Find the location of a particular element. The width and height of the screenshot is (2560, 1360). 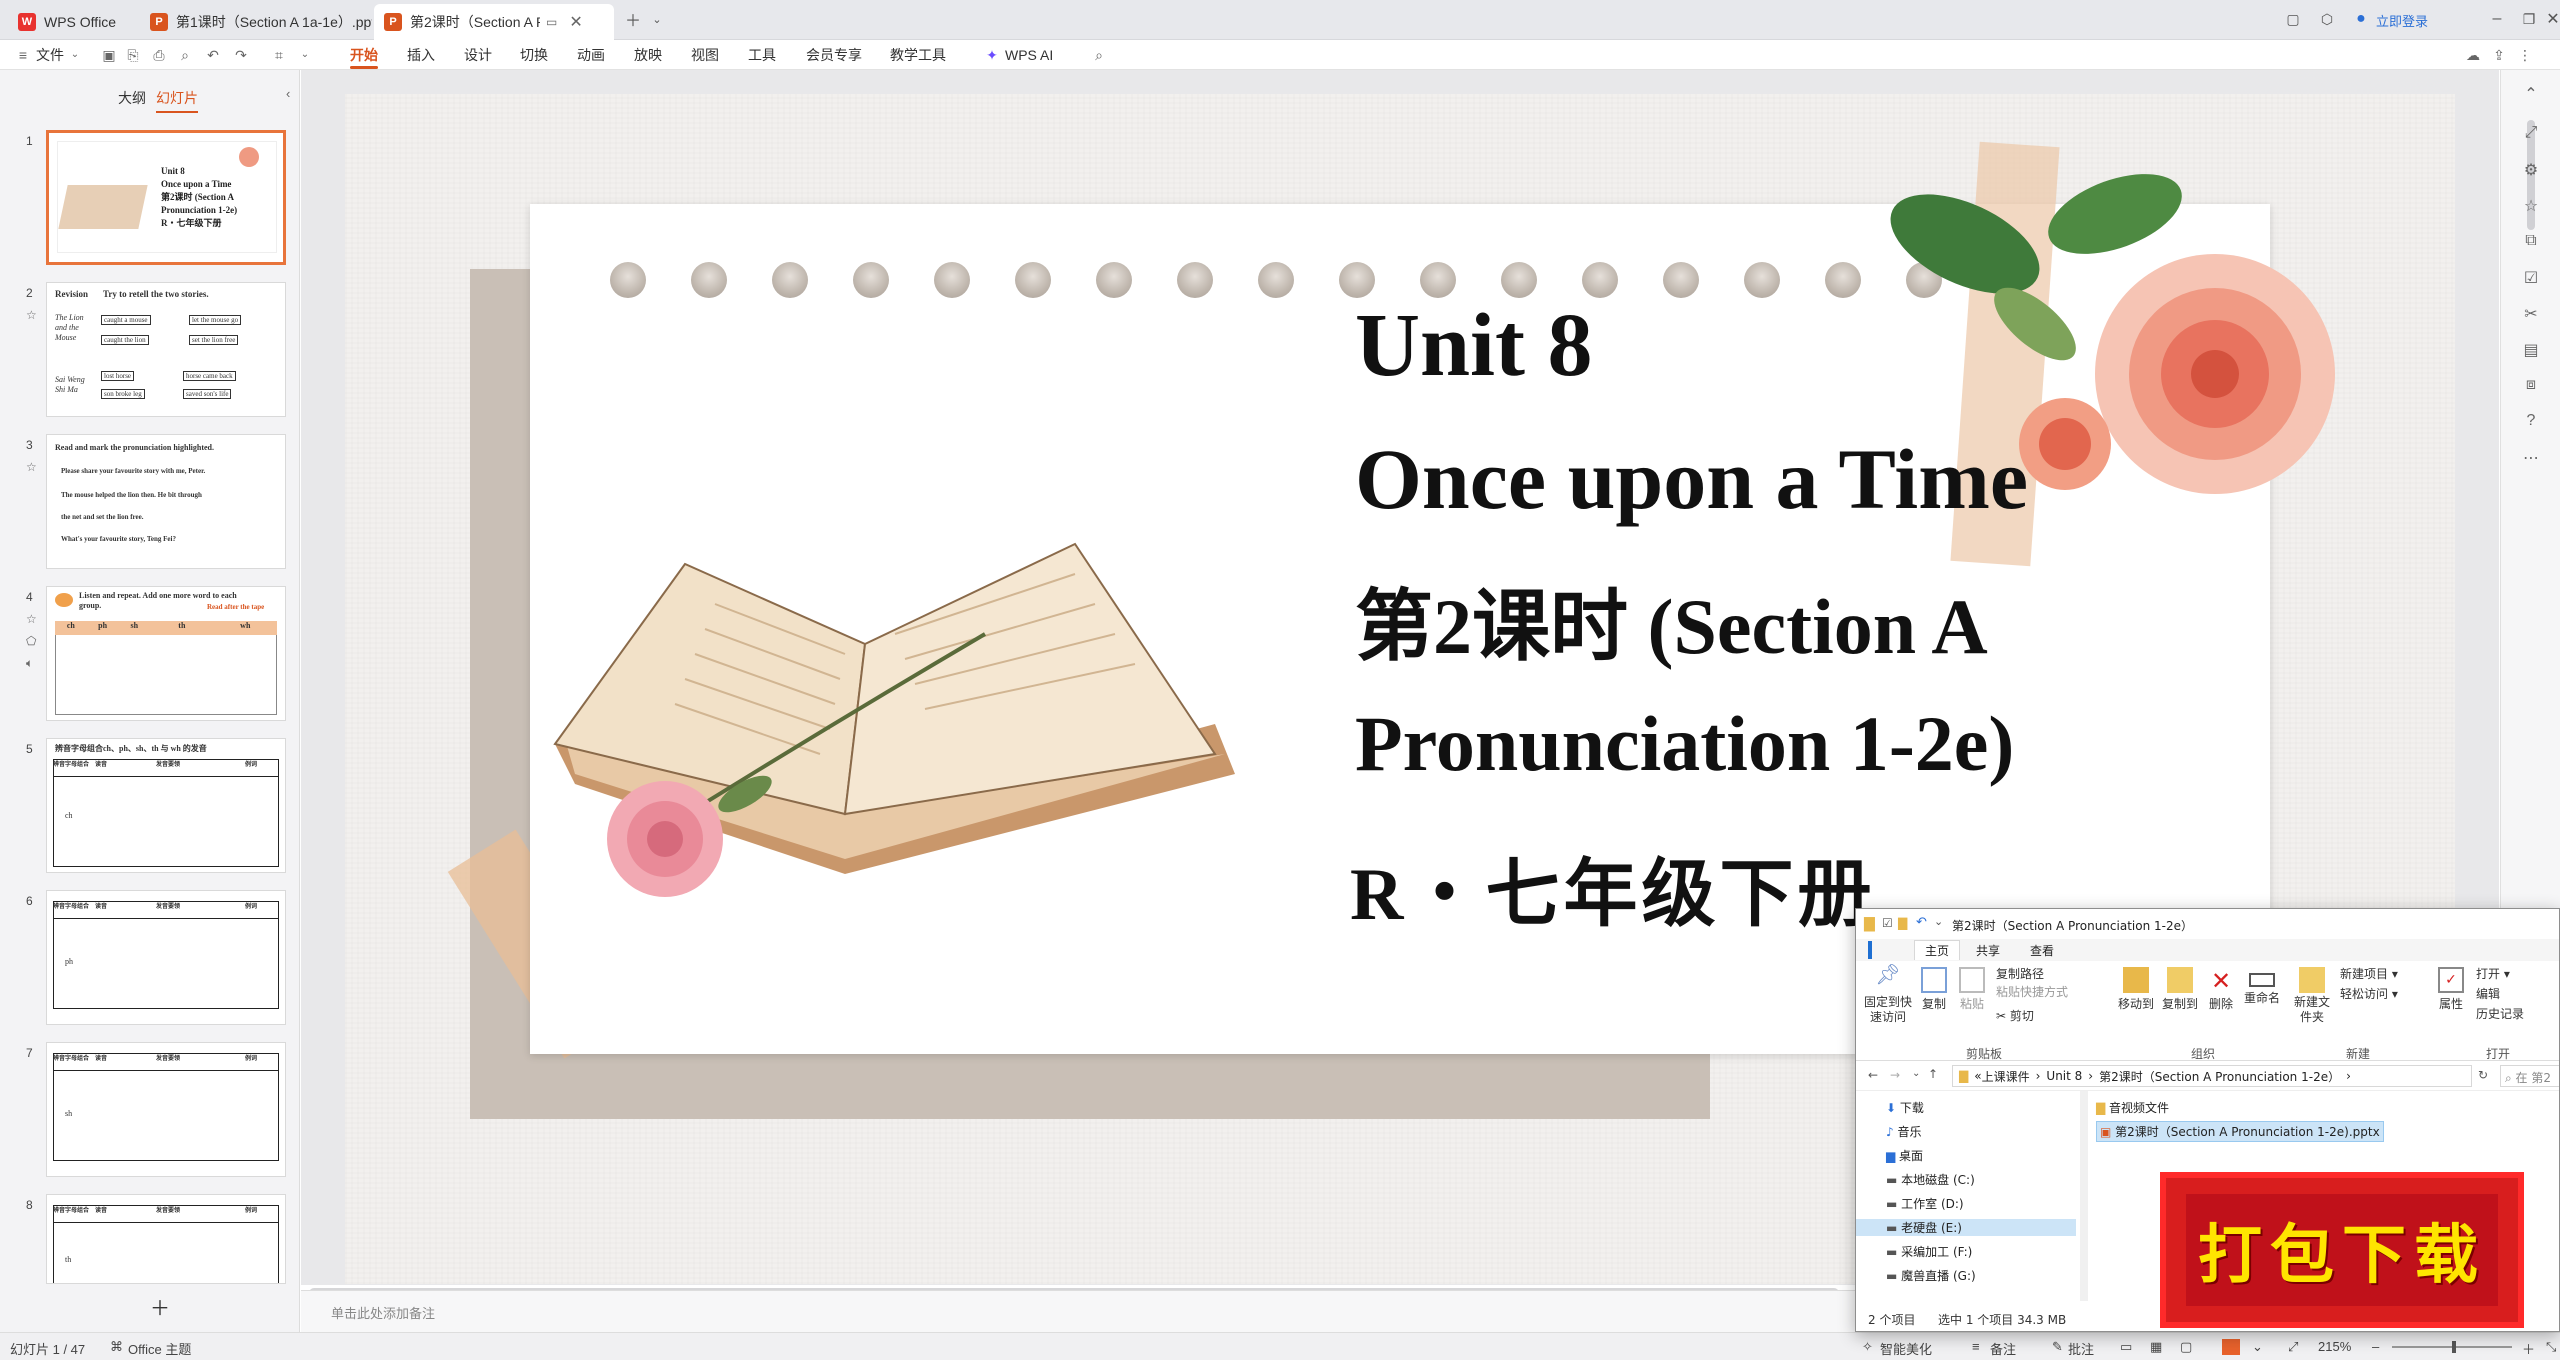

window-icon: ▢ is located at coordinates (2293, 19).